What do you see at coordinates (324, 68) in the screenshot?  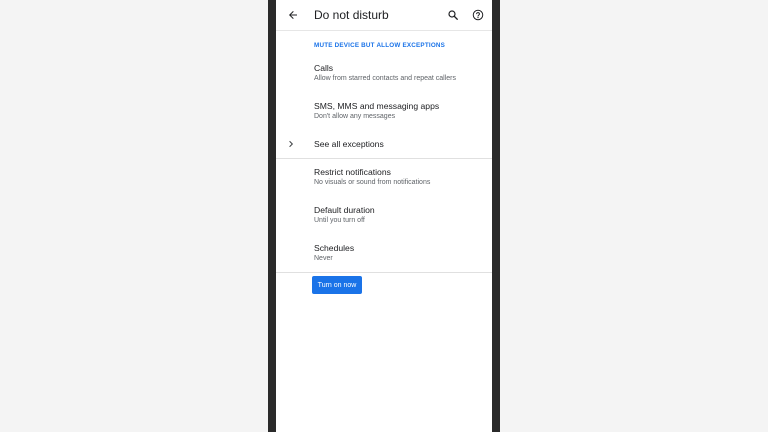 I see `calls-title: Calls` at bounding box center [324, 68].